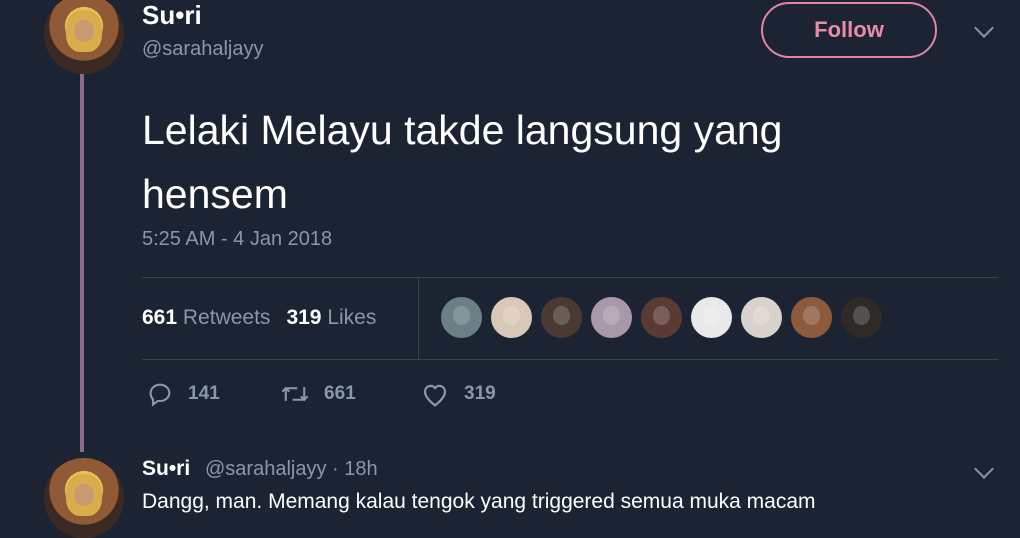 This screenshot has width=1020, height=538. I want to click on likes-stat: 319 Likes, so click(331, 317).